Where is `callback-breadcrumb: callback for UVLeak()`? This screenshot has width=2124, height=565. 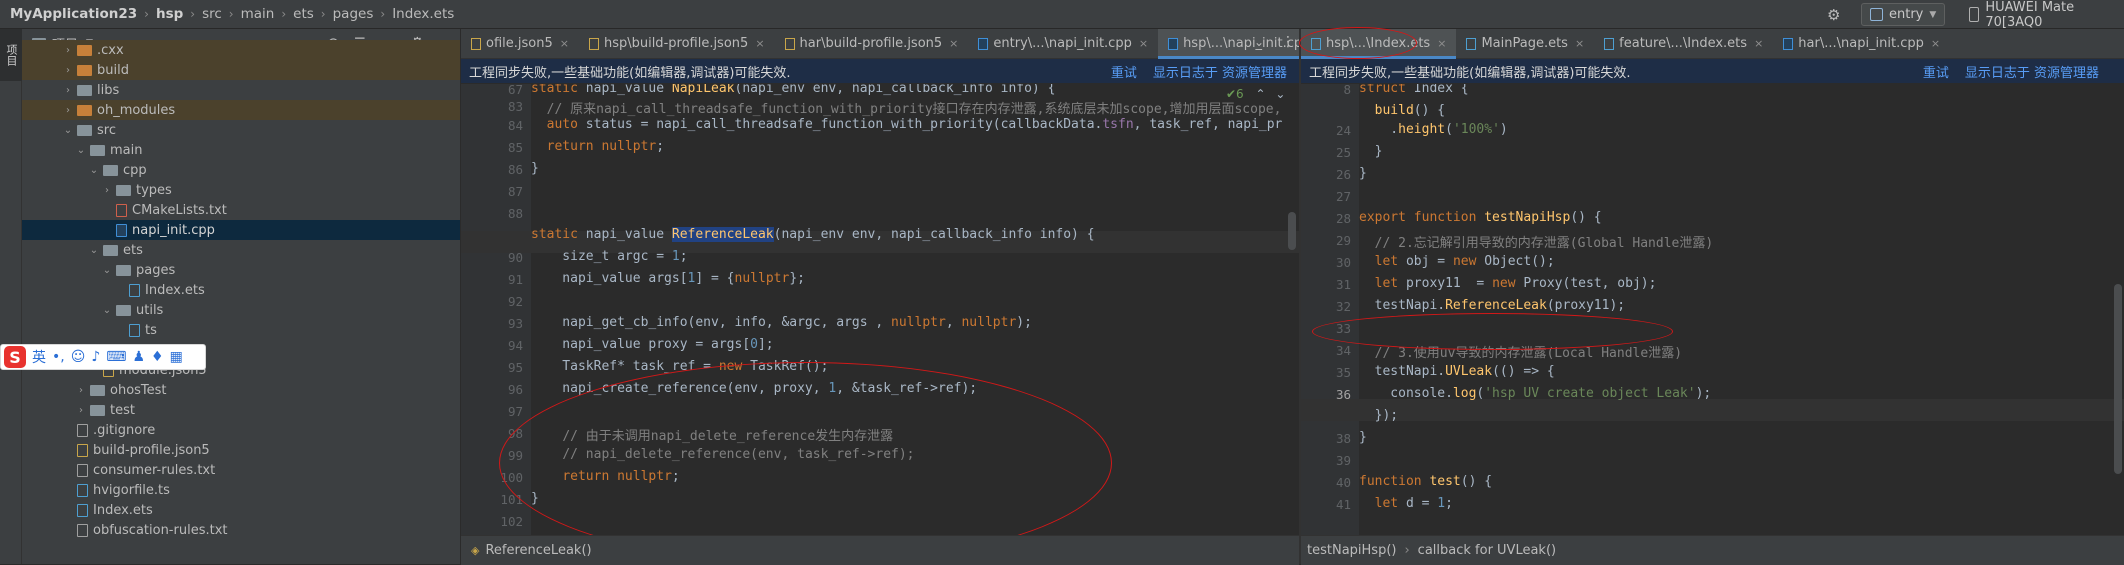
callback-breadcrumb: callback for UVLeak() is located at coordinates (1487, 550).